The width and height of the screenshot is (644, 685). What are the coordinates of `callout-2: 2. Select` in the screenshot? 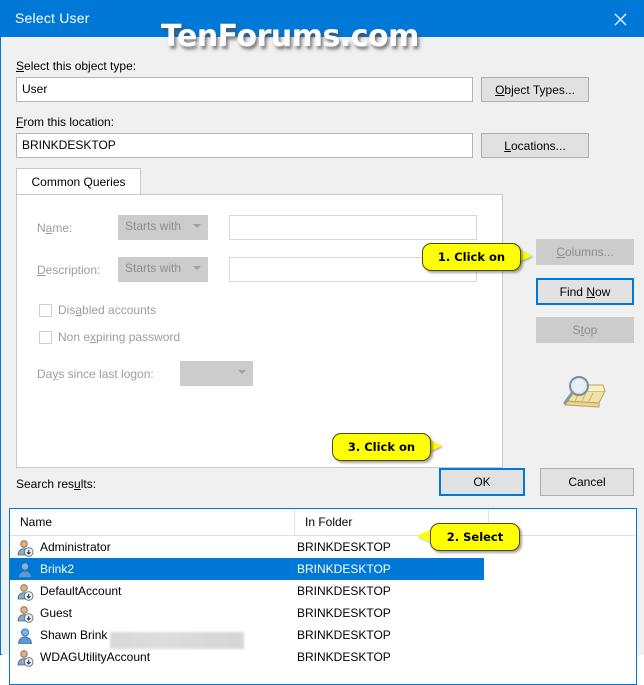 It's located at (475, 537).